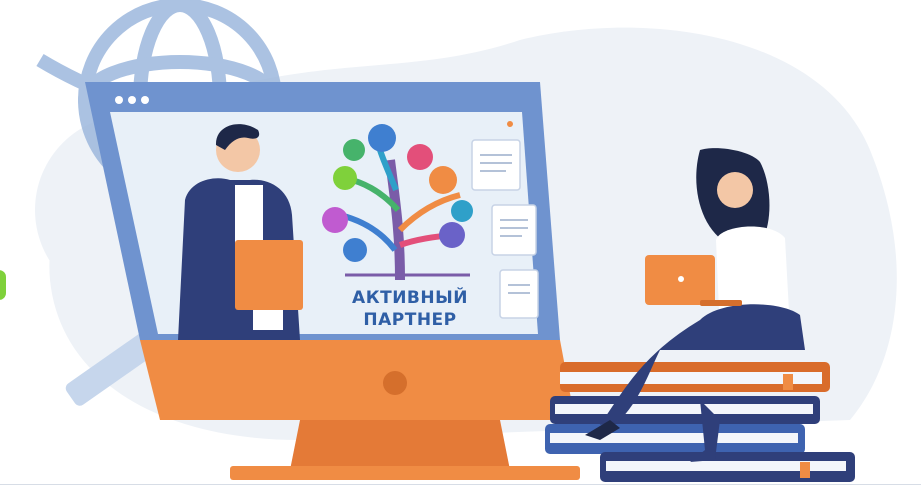 This screenshot has width=921, height=487. Describe the element at coordinates (410, 320) in the screenshot. I see `logo-title-line-2: ПАРТНЕР` at that location.